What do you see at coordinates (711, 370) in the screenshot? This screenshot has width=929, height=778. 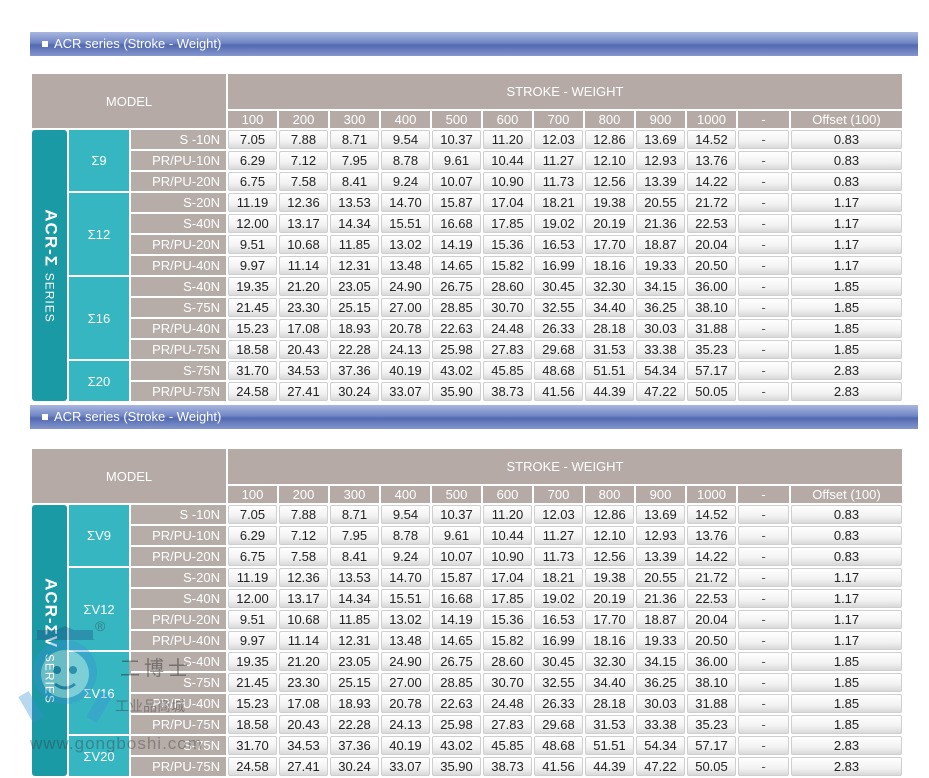 I see `weight-value: 57.17` at bounding box center [711, 370].